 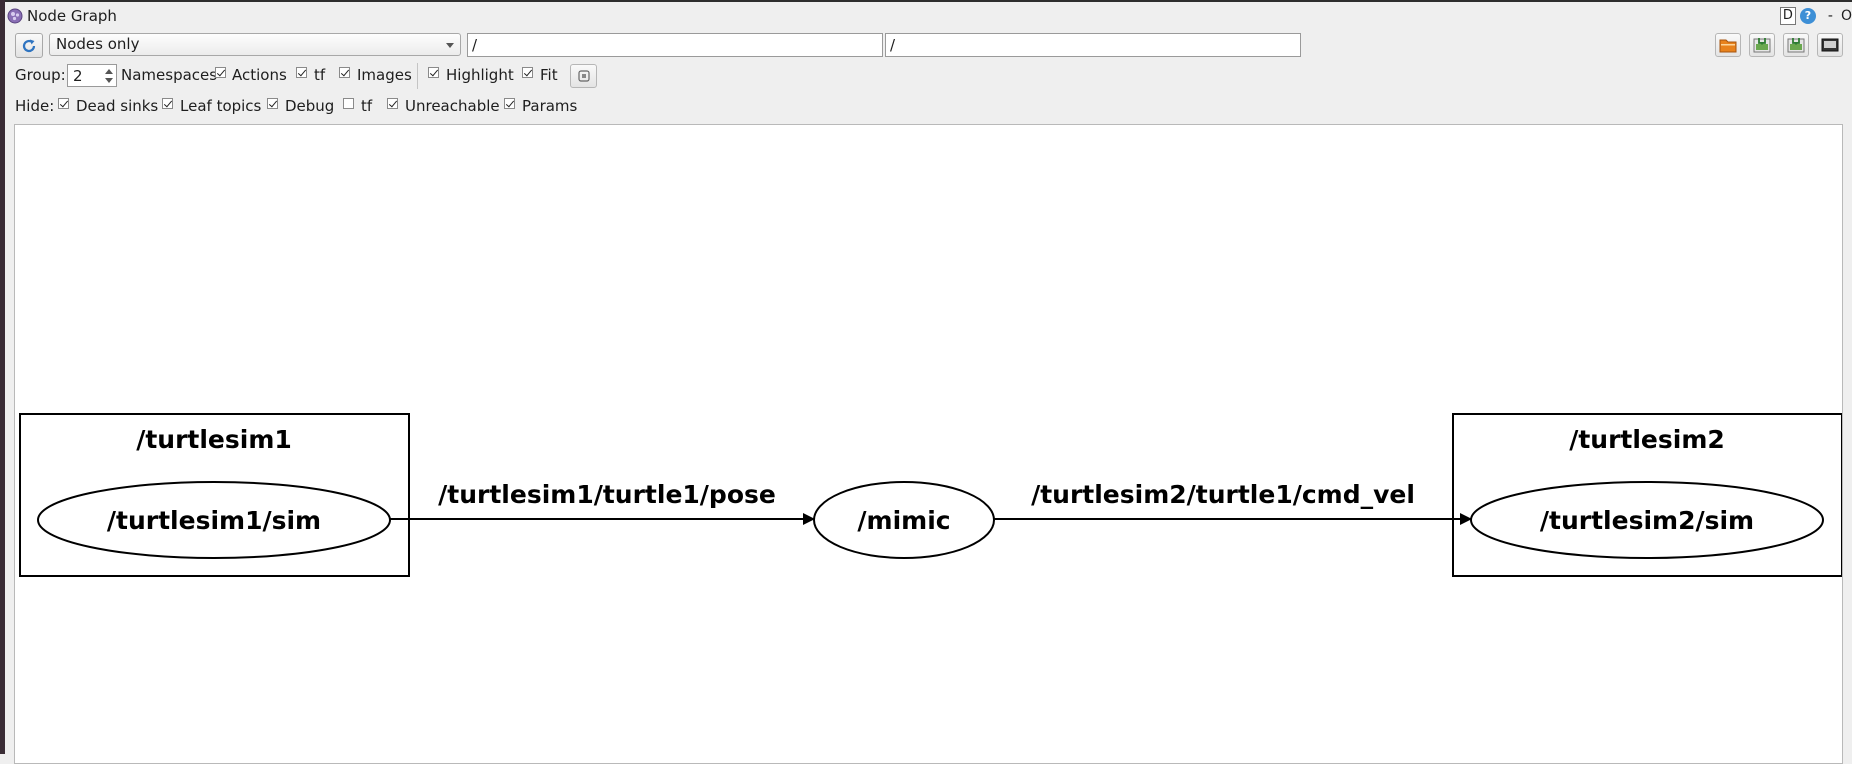 I want to click on node-turtlesim1-sim: /turtlesim1/sim, so click(x=214, y=520).